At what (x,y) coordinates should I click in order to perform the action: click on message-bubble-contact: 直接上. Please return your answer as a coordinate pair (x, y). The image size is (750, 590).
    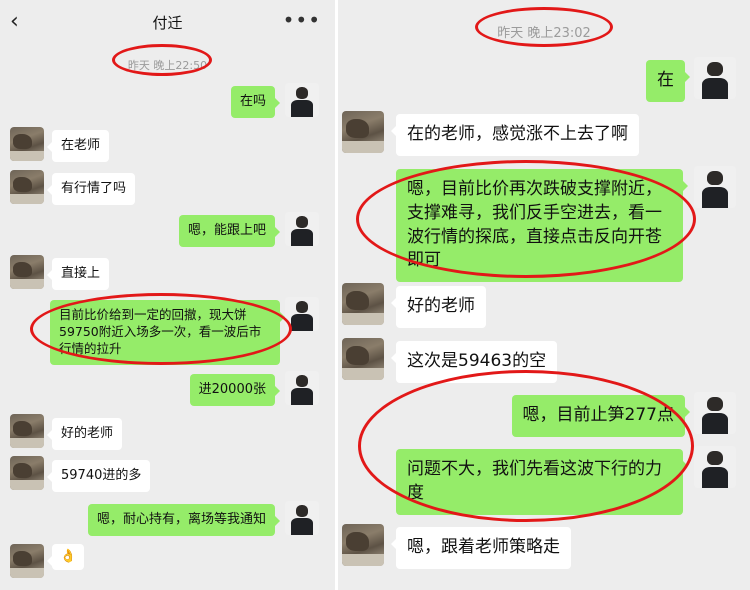
    Looking at the image, I should click on (78, 274).